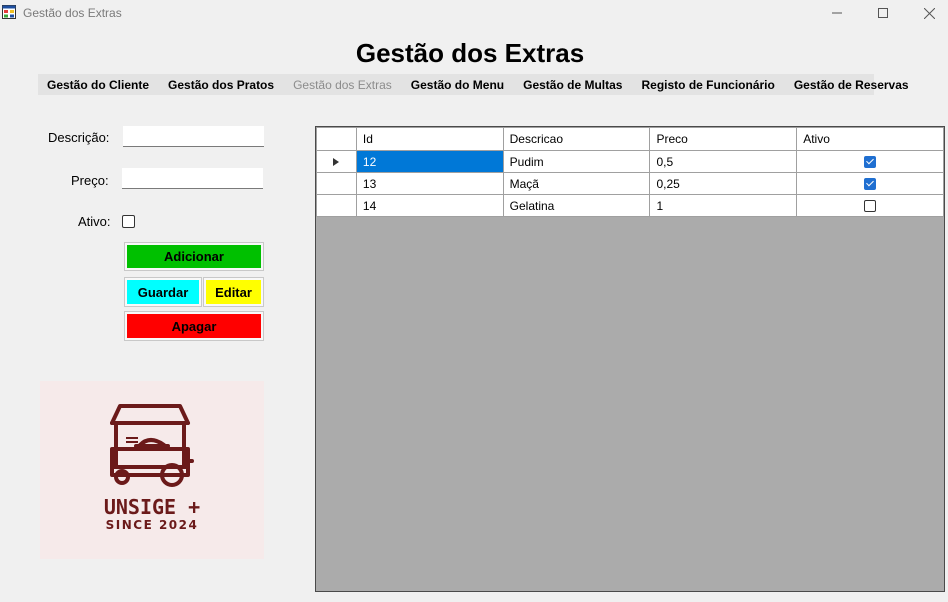 This screenshot has width=948, height=602. Describe the element at coordinates (474, 13) in the screenshot. I see `window-titlebar: Gestão dos Extras` at that location.